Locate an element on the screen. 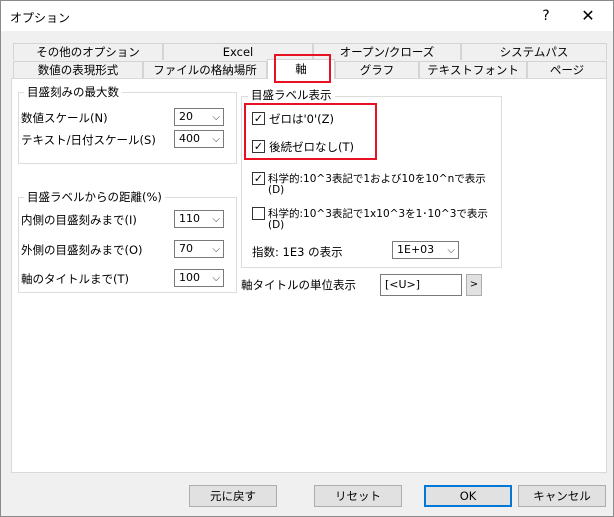 This screenshot has height=517, width=614. inner-tick-combo: 110 ⌵ is located at coordinates (199, 219).